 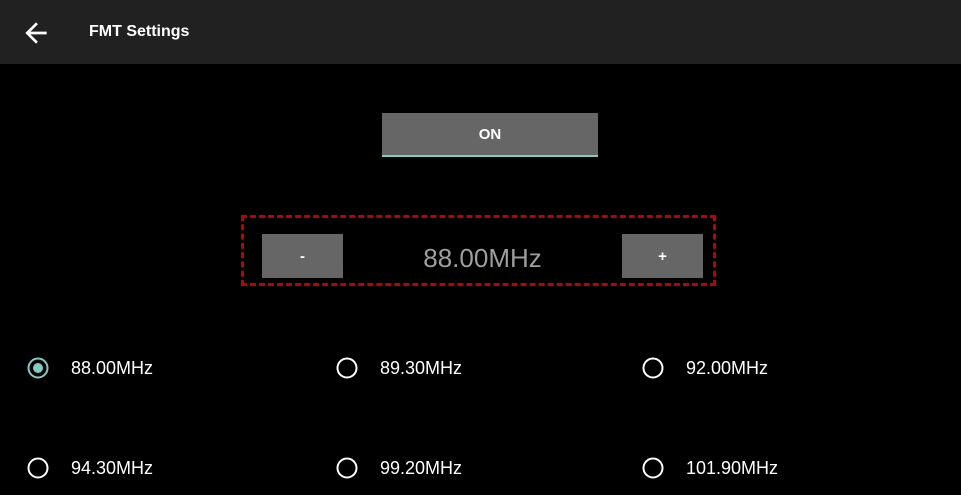 What do you see at coordinates (732, 467) in the screenshot?
I see `preset-label: 101.90MHz` at bounding box center [732, 467].